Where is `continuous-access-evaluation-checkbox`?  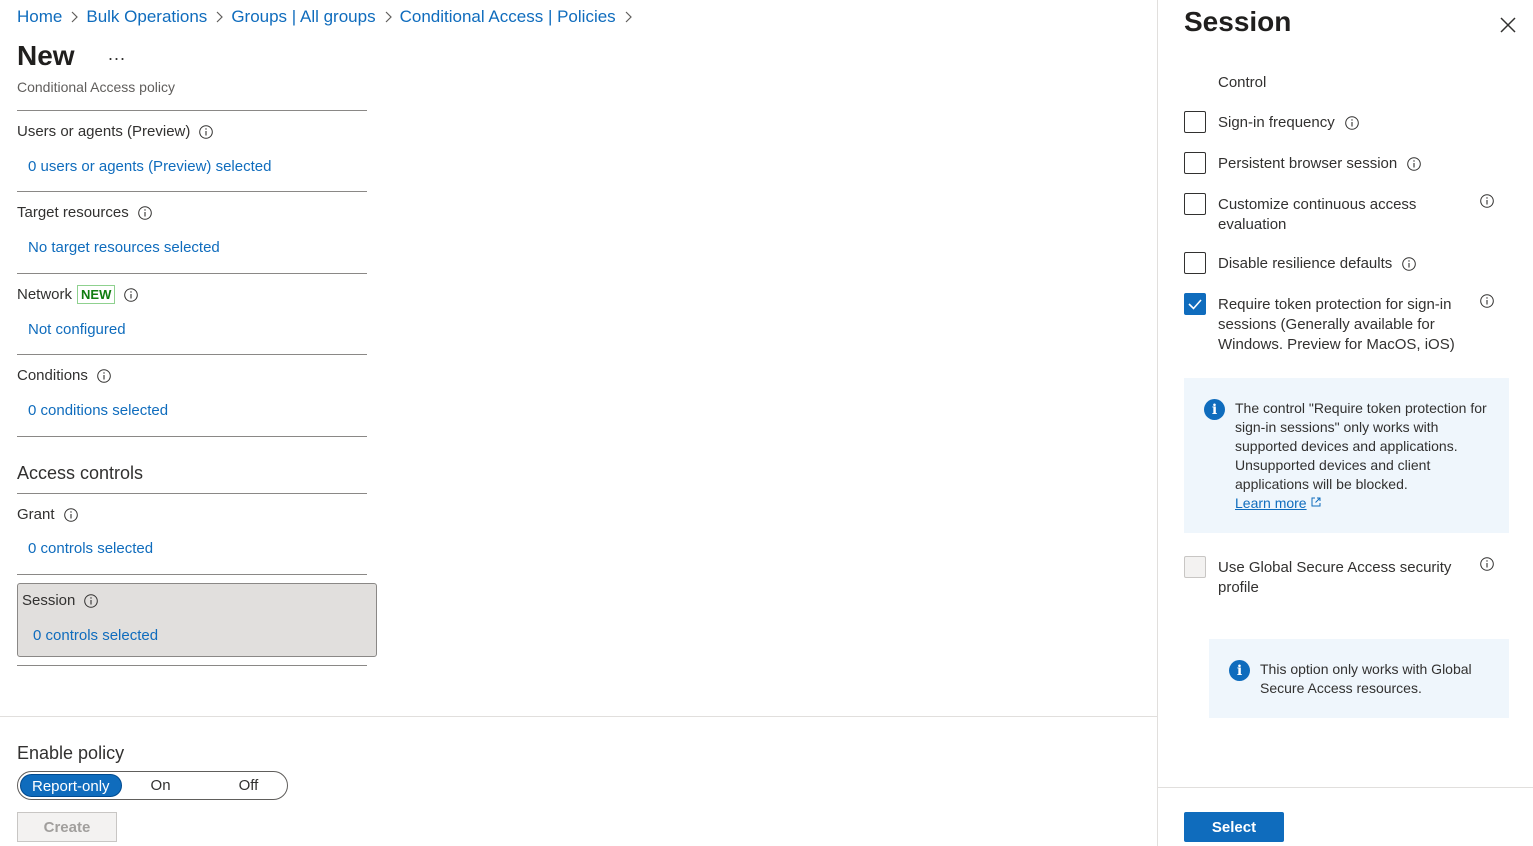 continuous-access-evaluation-checkbox is located at coordinates (1195, 204).